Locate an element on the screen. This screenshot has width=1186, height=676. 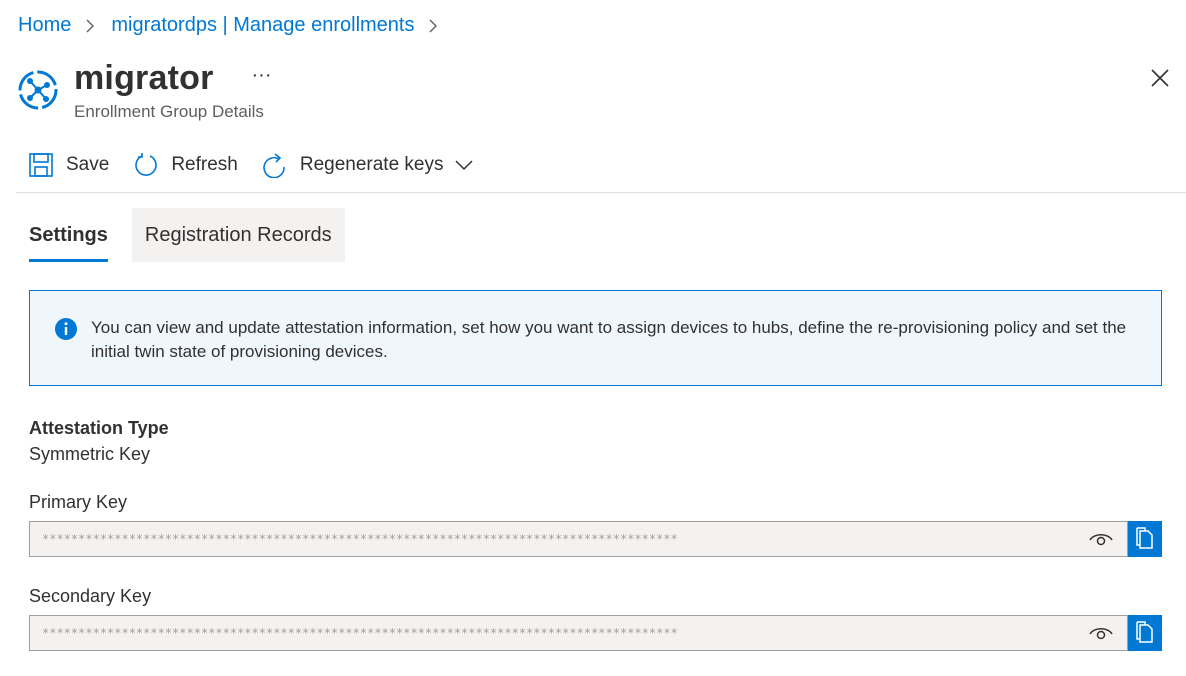
command-bar: Save Refresh Regenerate keys is located at coordinates (263, 165).